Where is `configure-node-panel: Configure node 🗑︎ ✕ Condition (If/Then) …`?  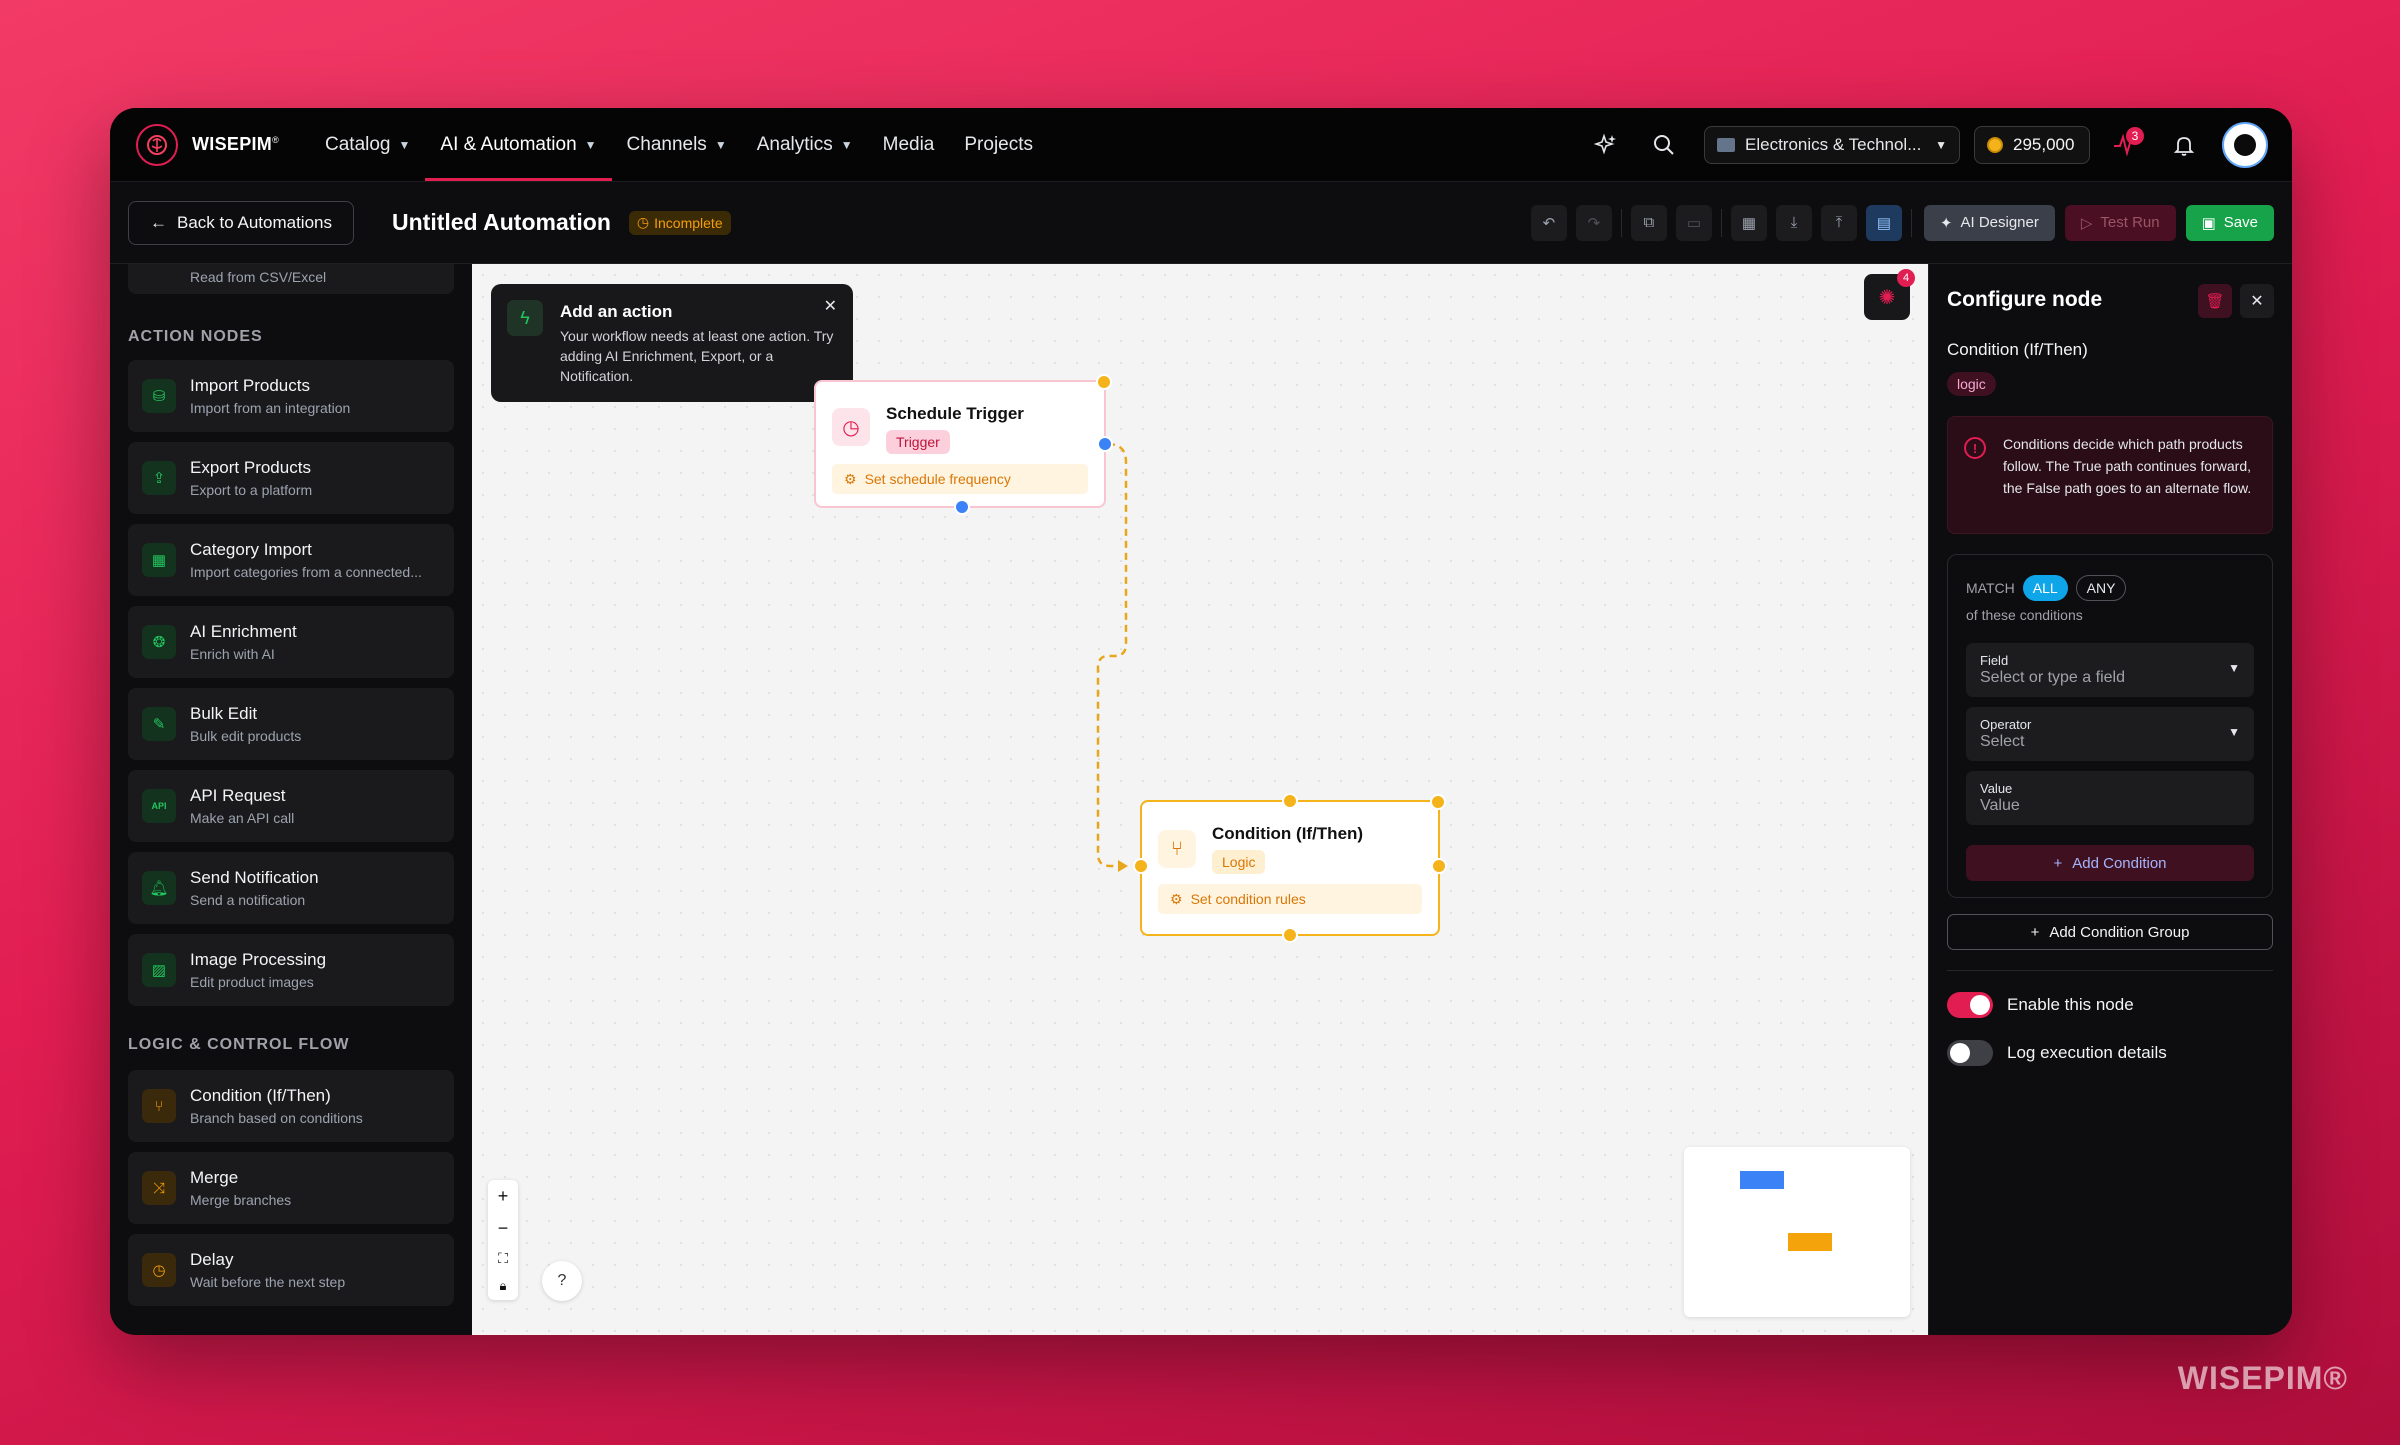 configure-node-panel: Configure node 🗑︎ ✕ Condition (If/Then) … is located at coordinates (2110, 799).